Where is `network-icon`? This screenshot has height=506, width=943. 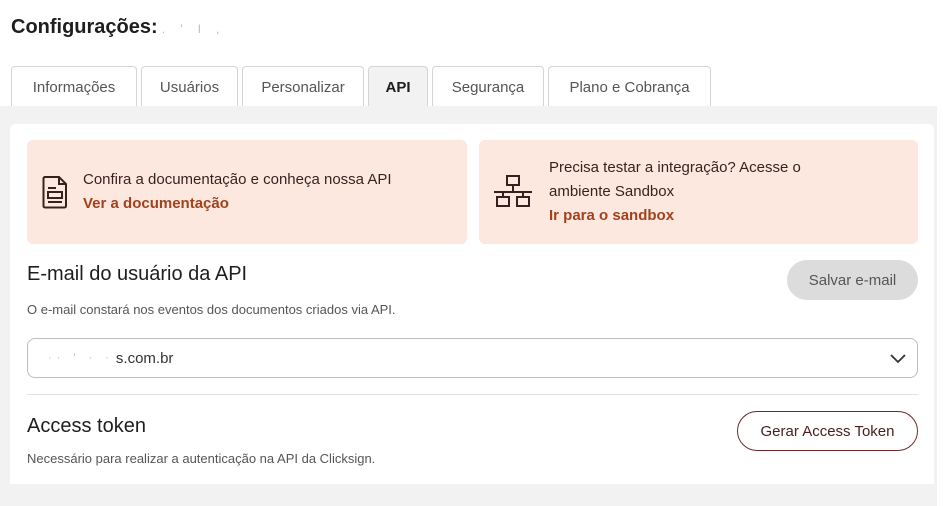 network-icon is located at coordinates (513, 192).